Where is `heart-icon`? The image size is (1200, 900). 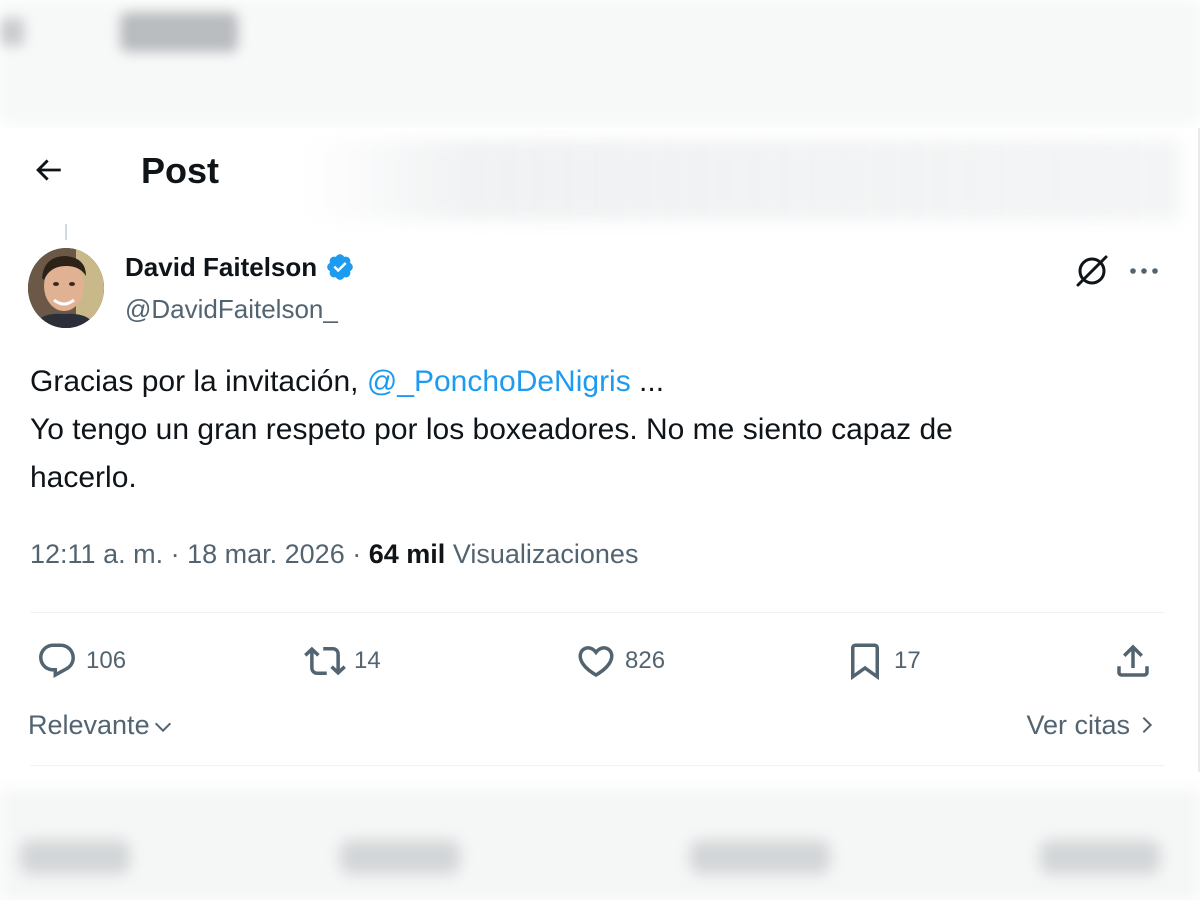 heart-icon is located at coordinates (596, 662).